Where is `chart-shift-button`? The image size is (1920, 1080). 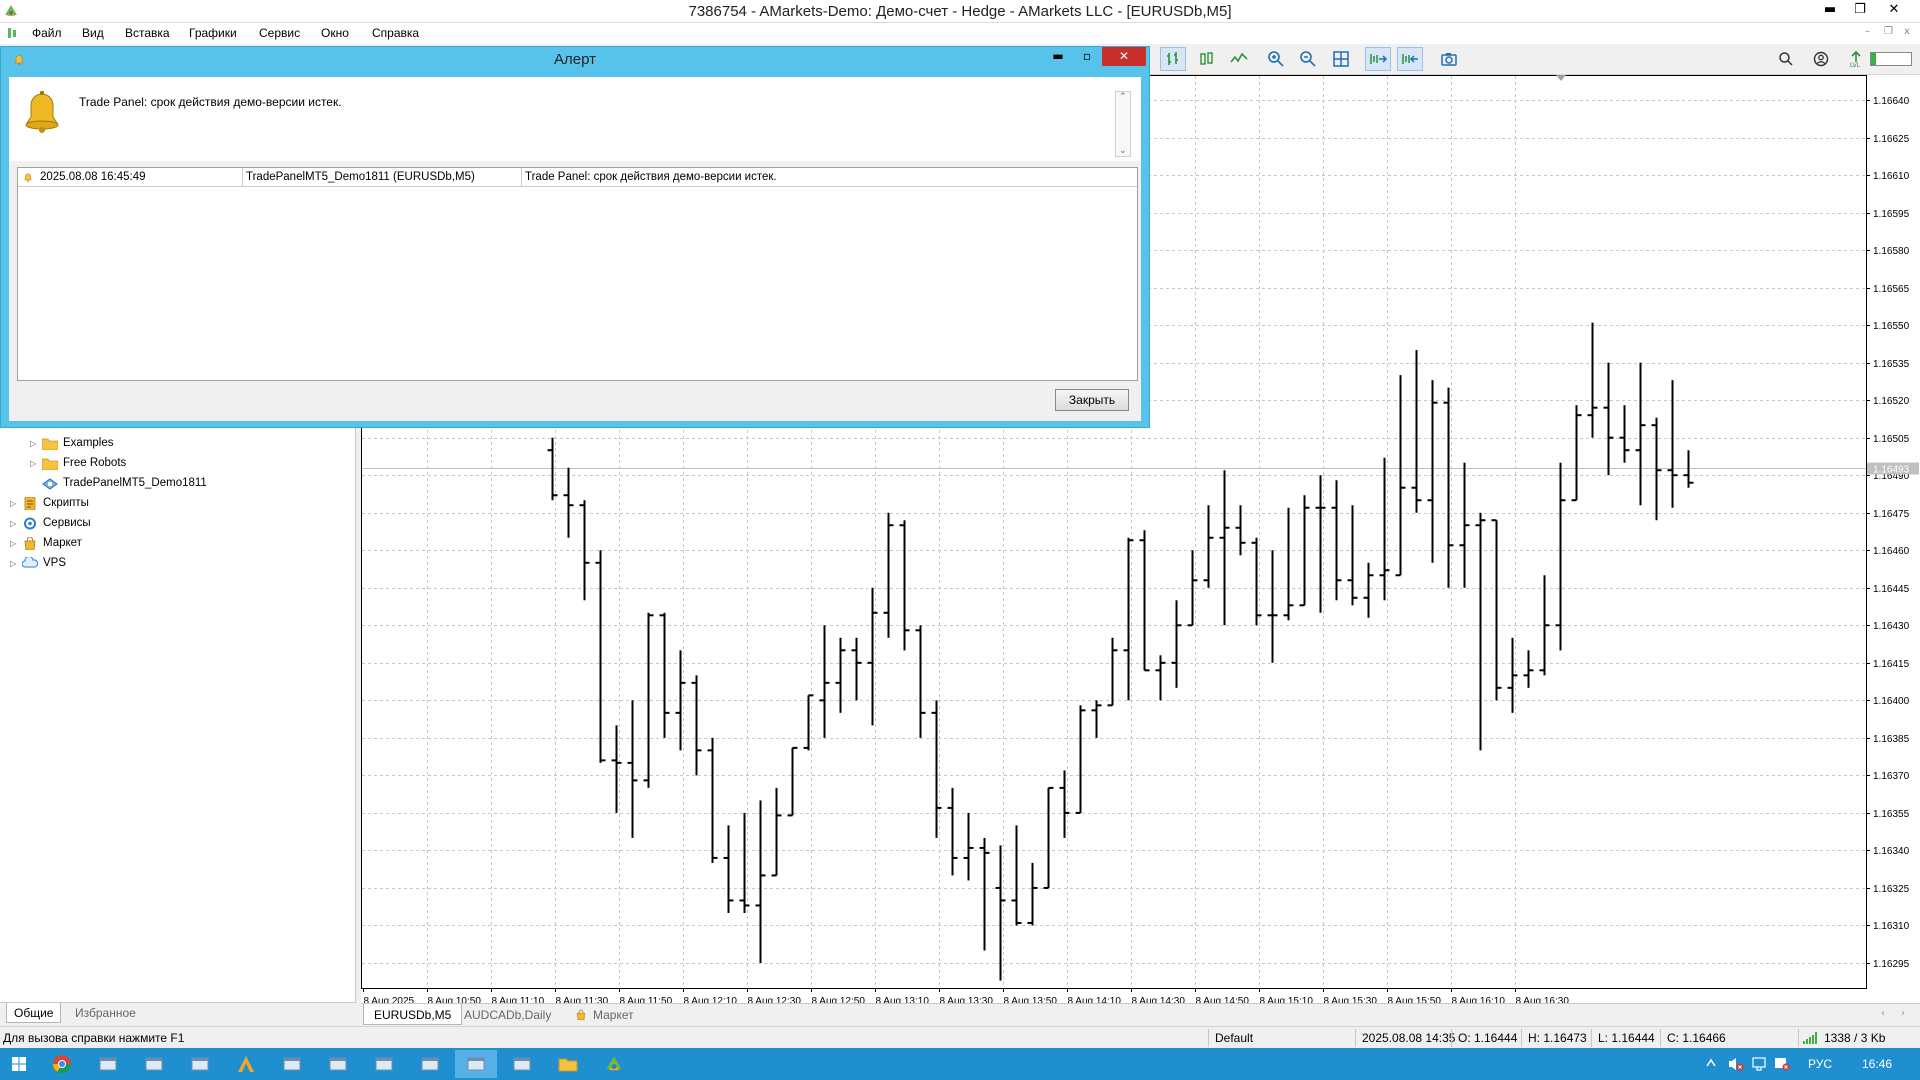 chart-shift-button is located at coordinates (1410, 59).